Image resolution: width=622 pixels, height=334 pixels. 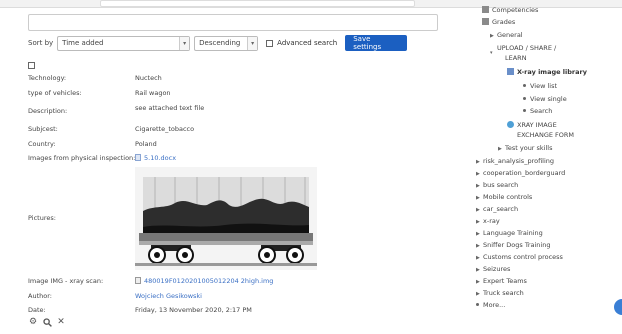 What do you see at coordinates (33, 322) in the screenshot?
I see `gear-icon: ⚙` at bounding box center [33, 322].